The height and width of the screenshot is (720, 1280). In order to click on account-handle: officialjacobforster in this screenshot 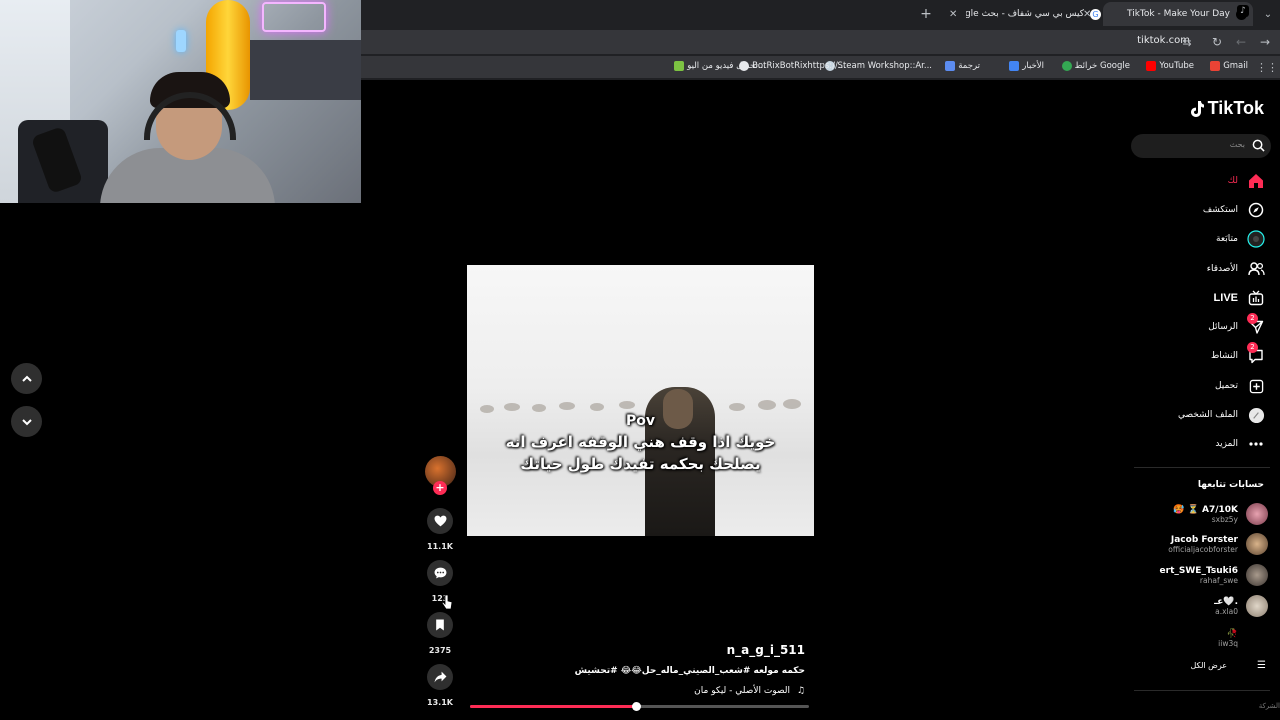, I will do `click(1203, 549)`.